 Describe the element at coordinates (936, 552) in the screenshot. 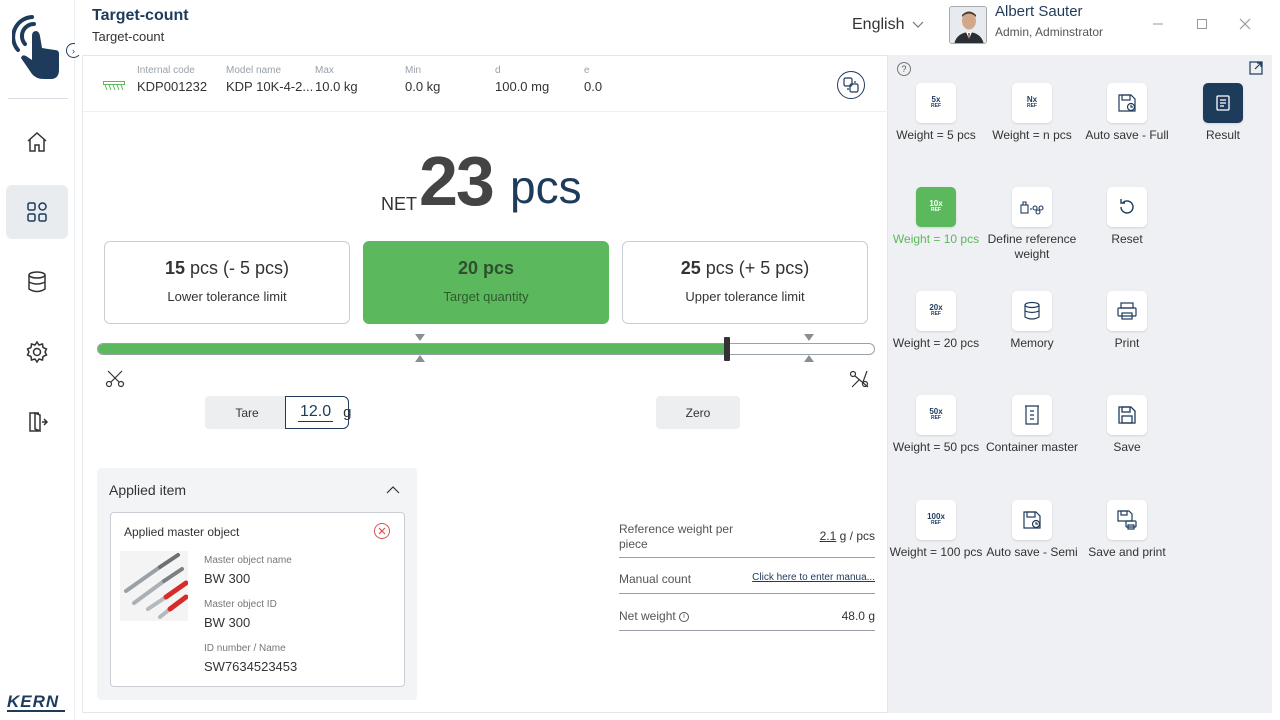

I see `fn-weight-100-pcs-label: Weight = 100 pcs` at that location.